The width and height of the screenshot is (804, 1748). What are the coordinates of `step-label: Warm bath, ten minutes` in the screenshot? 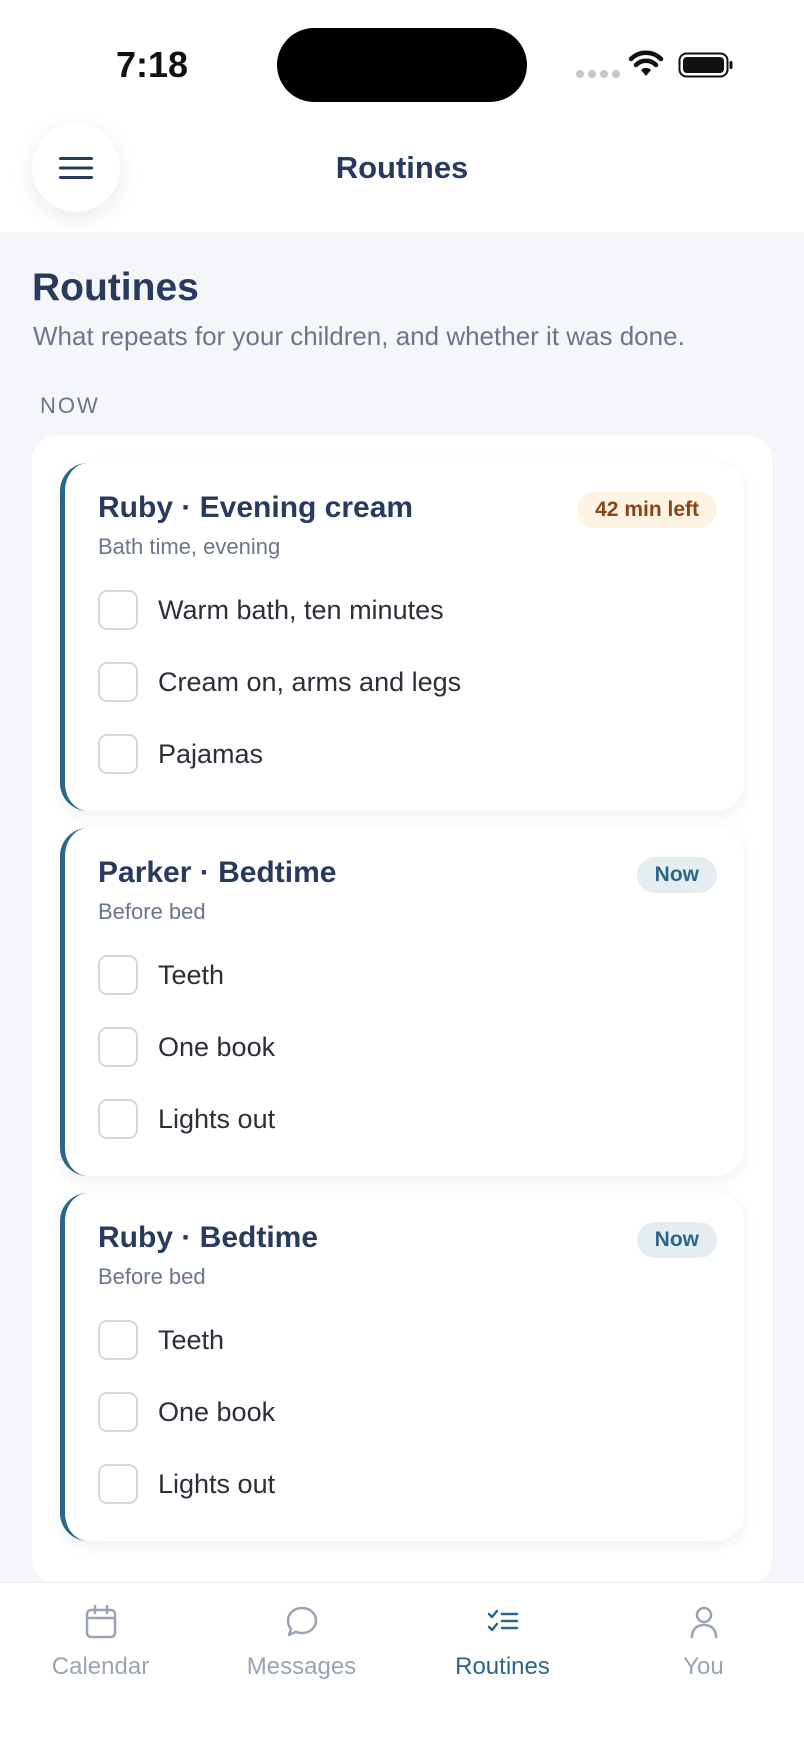 It's located at (301, 609).